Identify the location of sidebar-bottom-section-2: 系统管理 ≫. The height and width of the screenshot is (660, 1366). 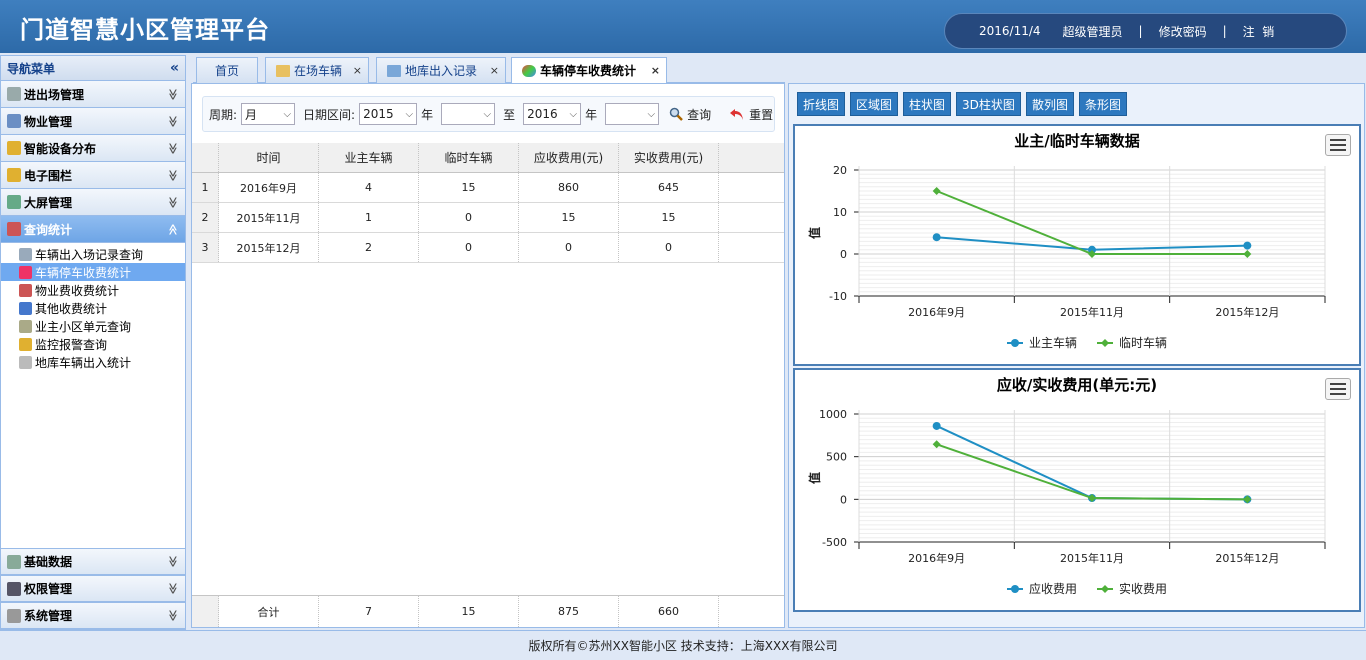
(93, 615).